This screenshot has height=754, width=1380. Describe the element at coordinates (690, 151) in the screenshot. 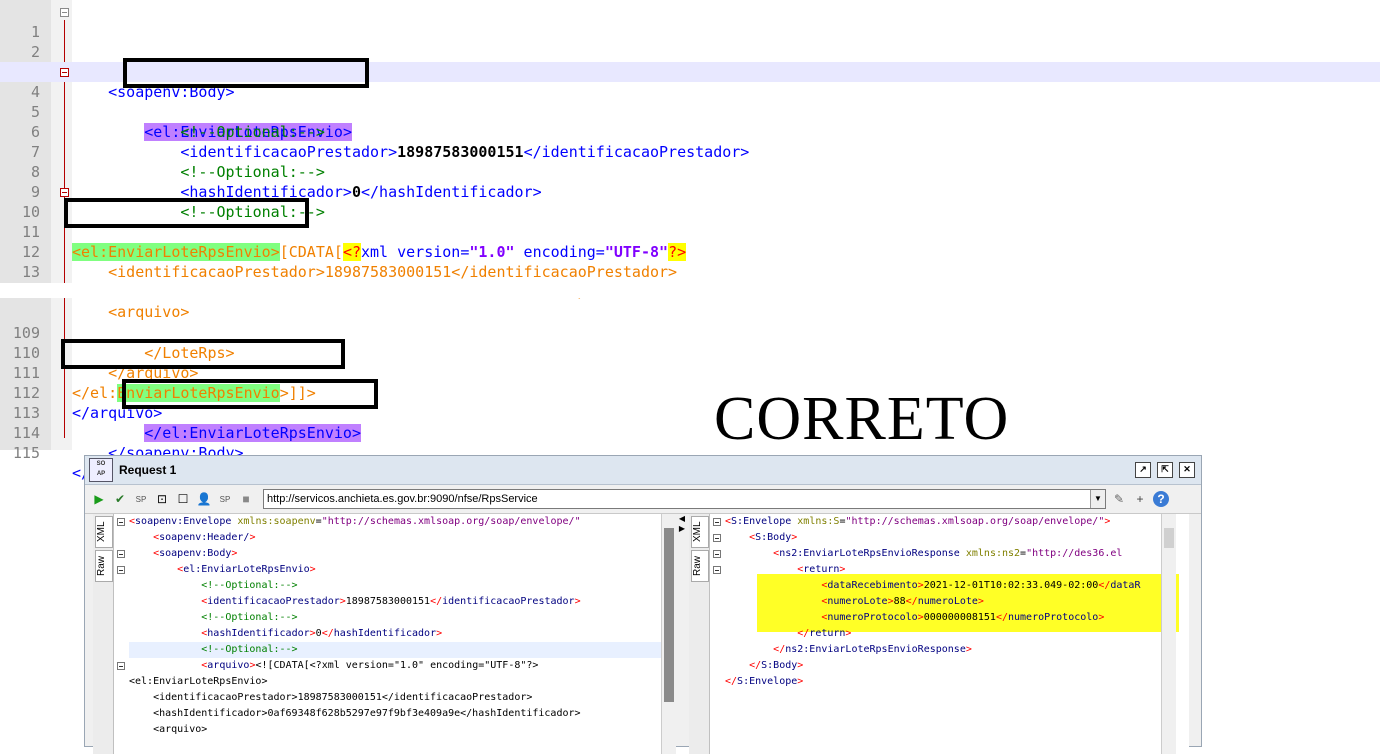

I see `code-line: 7 <!--Optional:-->` at that location.